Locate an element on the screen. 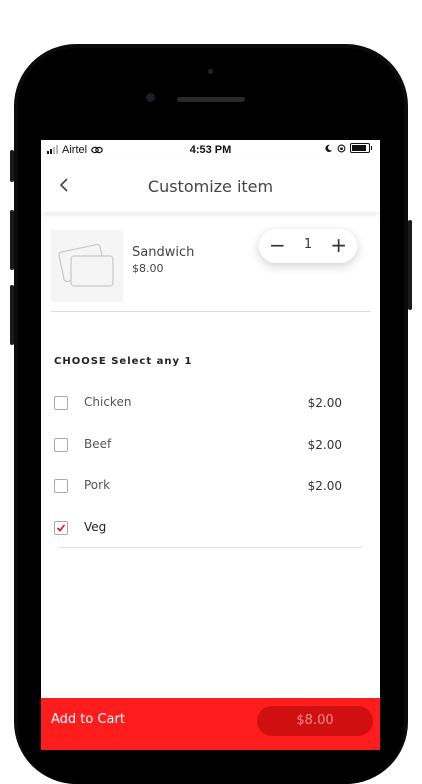  power-button is located at coordinates (410, 265).